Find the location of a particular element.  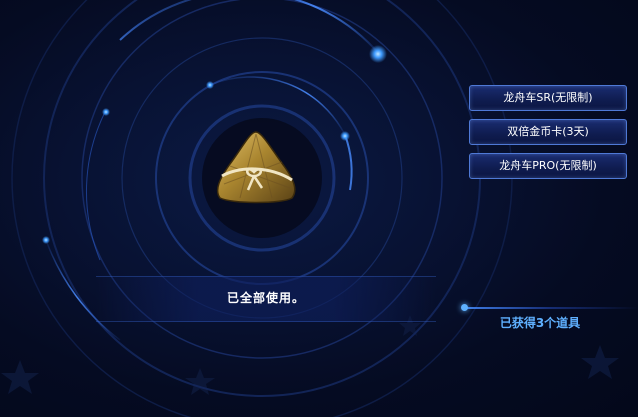

obtained-count-text: 已获得3个道具 is located at coordinates (540, 323).